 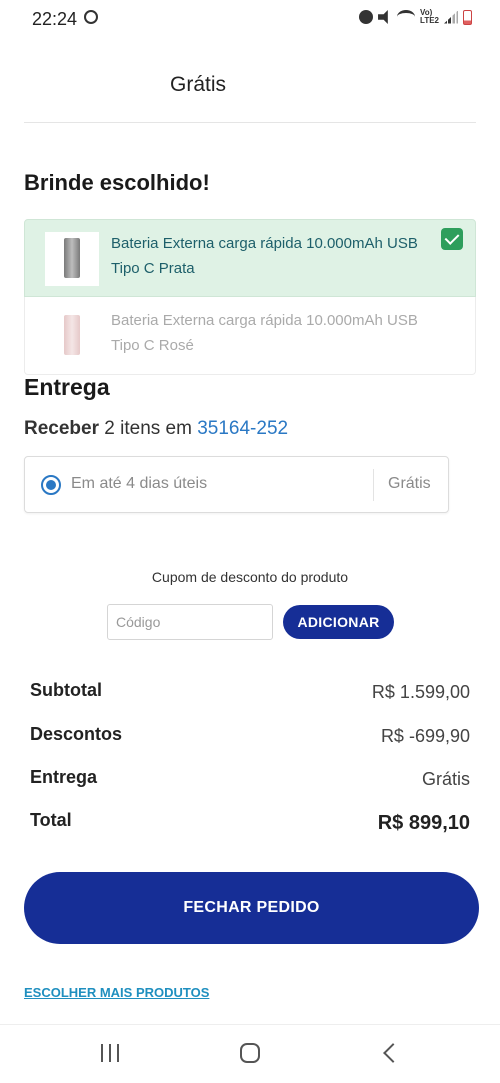 I want to click on close-order-button: FECHAR PEDIDO, so click(x=251, y=908).